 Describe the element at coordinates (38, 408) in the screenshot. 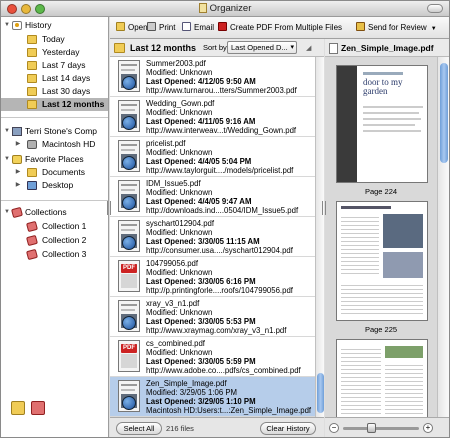

I see `new-collection-icon` at that location.